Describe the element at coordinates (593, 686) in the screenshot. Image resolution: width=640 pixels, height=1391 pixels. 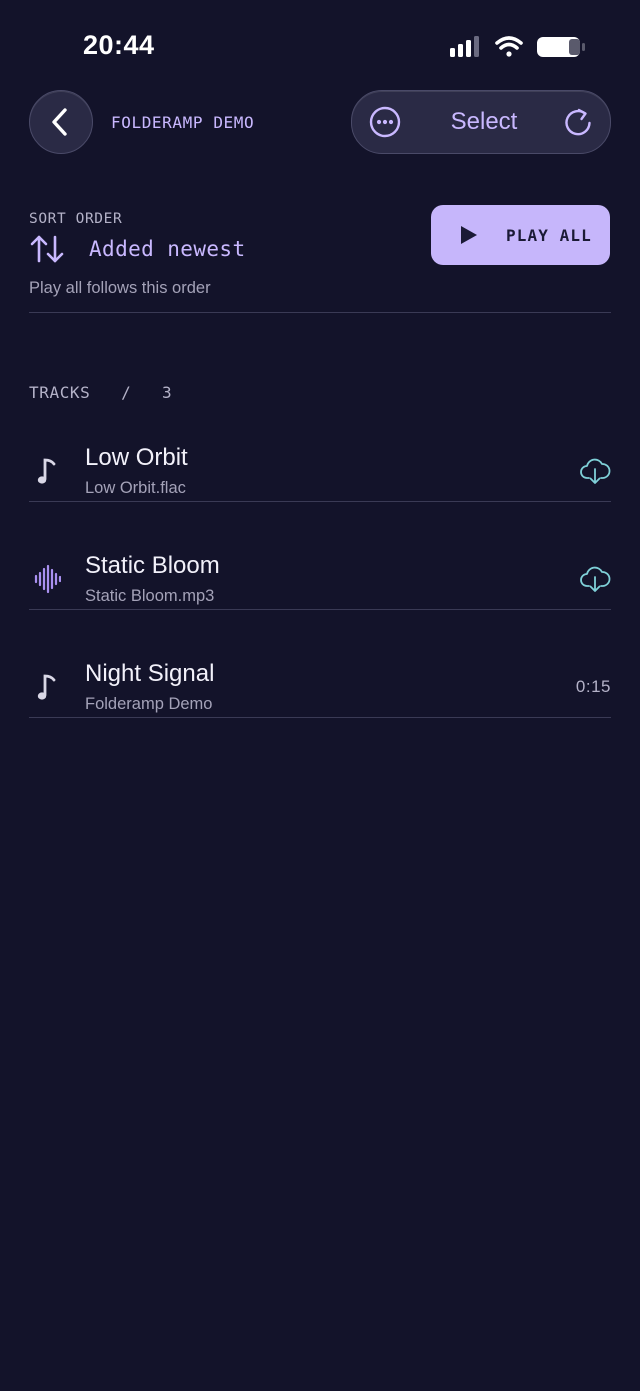
I see `track-duration: 0:15` at that location.